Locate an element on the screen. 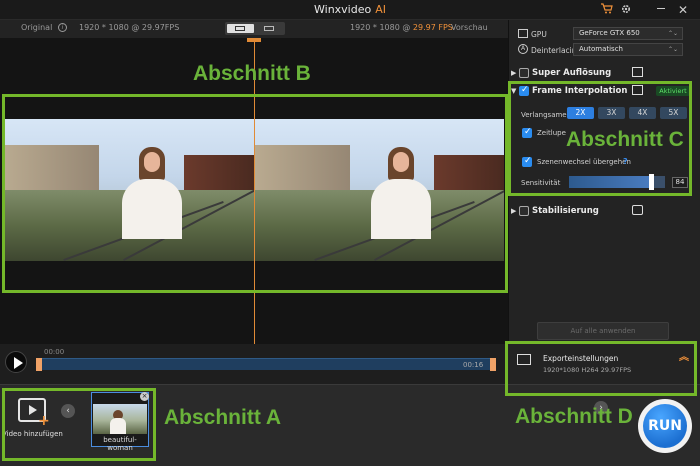 Image resolution: width=700 pixels, height=466 pixels. original-label: Original is located at coordinates (37, 27).